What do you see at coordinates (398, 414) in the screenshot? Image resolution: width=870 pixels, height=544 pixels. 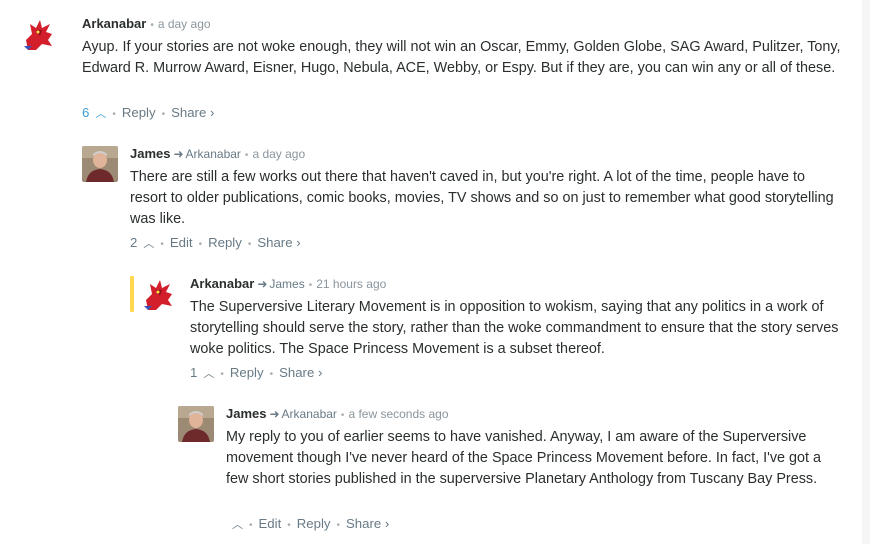 I see `timestamp: a few seconds ago` at bounding box center [398, 414].